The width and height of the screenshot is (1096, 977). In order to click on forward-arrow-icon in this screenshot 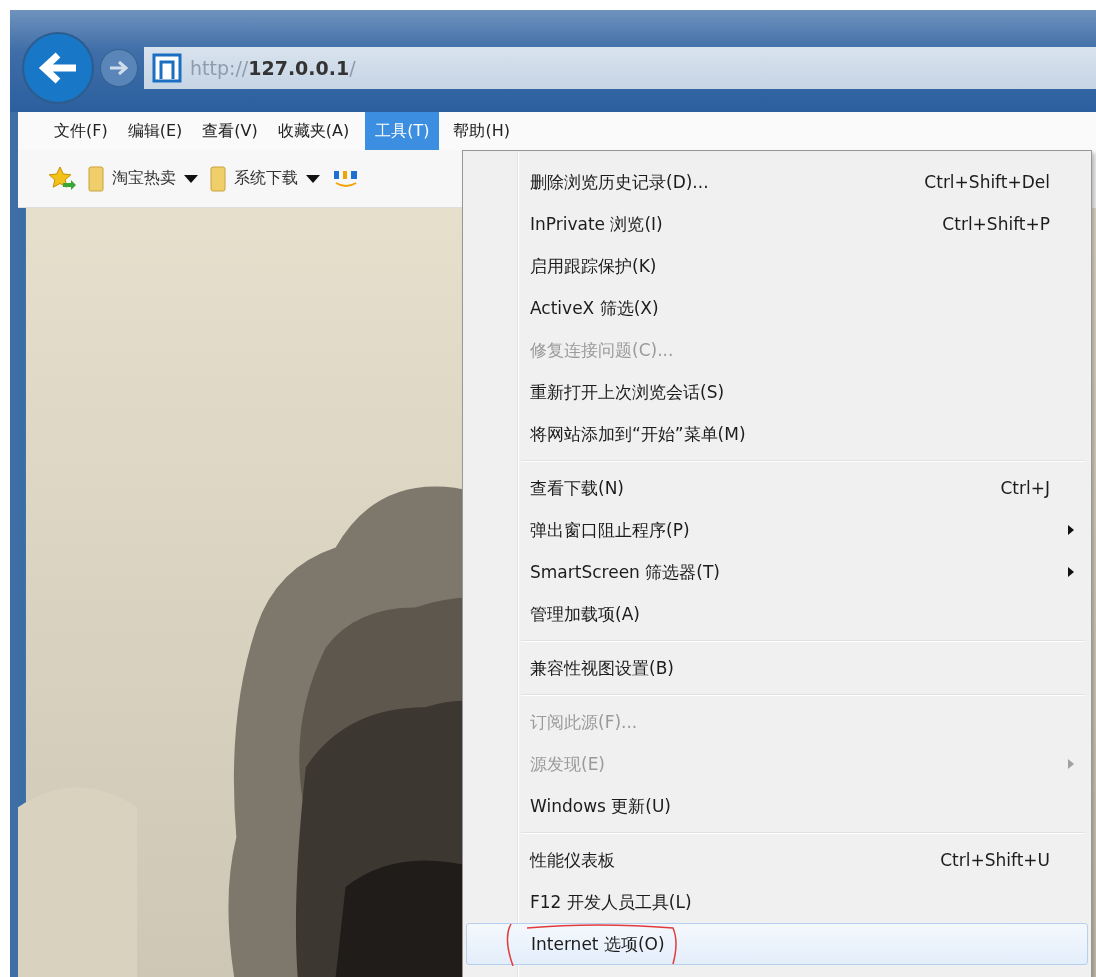, I will do `click(119, 68)`.